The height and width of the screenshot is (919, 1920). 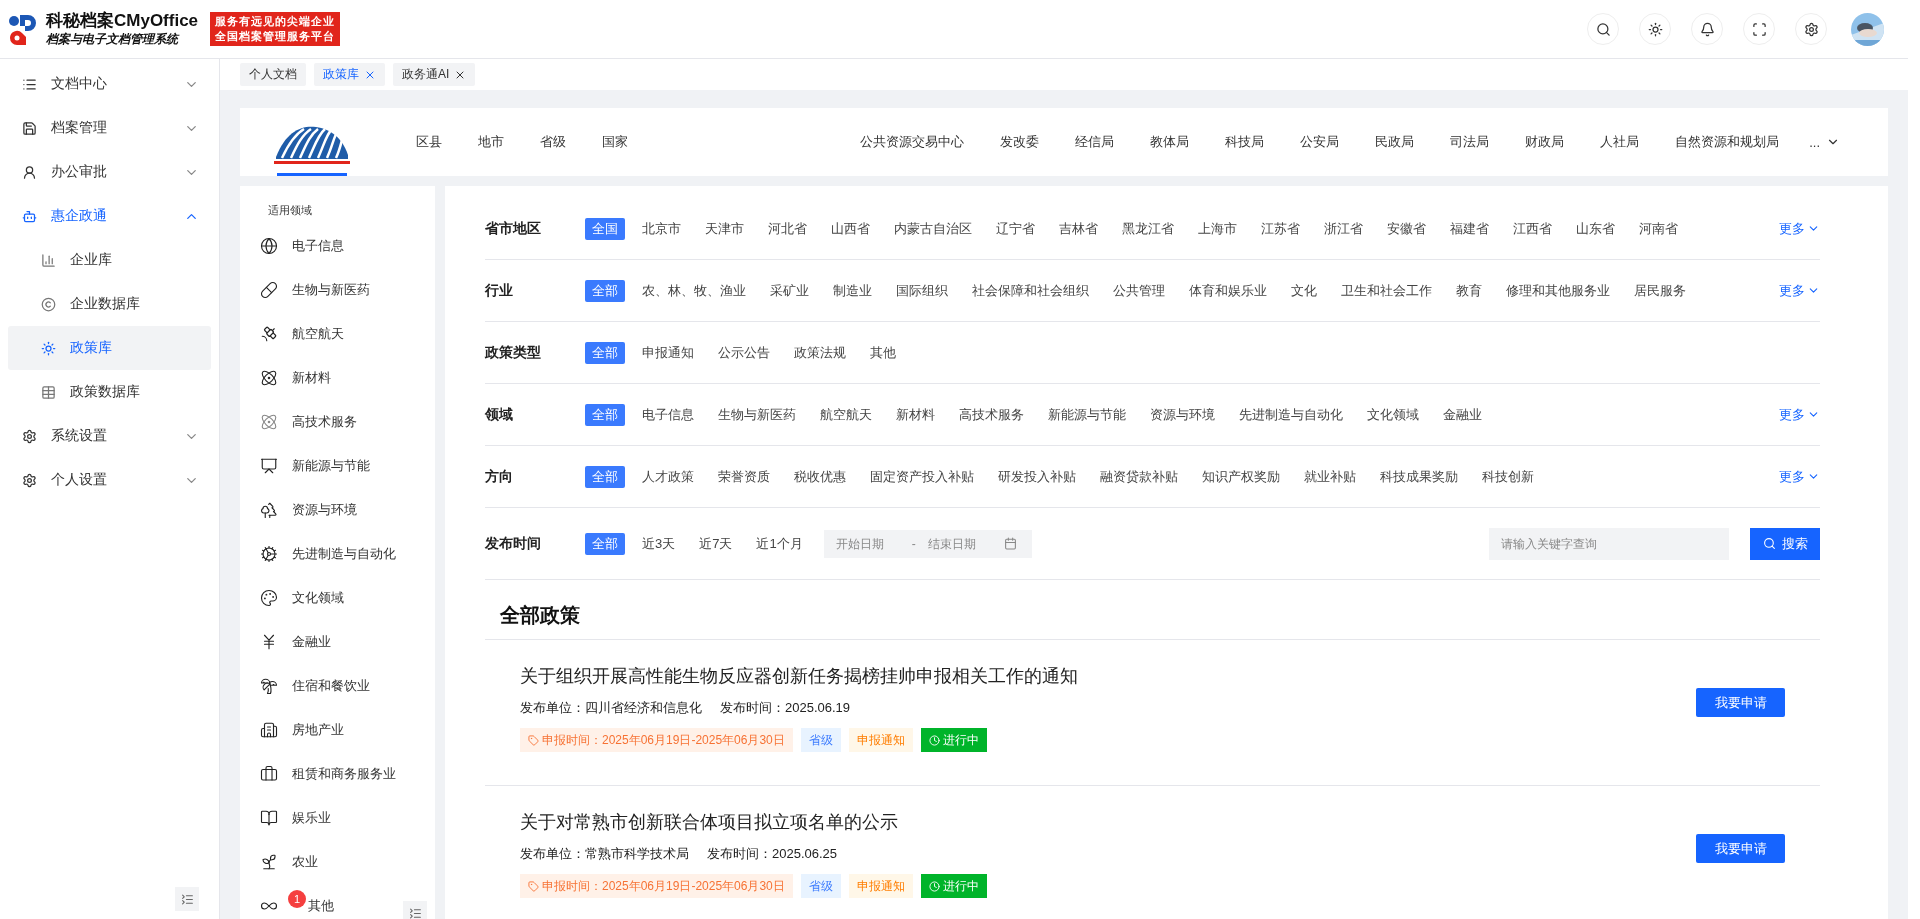 What do you see at coordinates (343, 730) in the screenshot?
I see `domain-item: 房地产业` at bounding box center [343, 730].